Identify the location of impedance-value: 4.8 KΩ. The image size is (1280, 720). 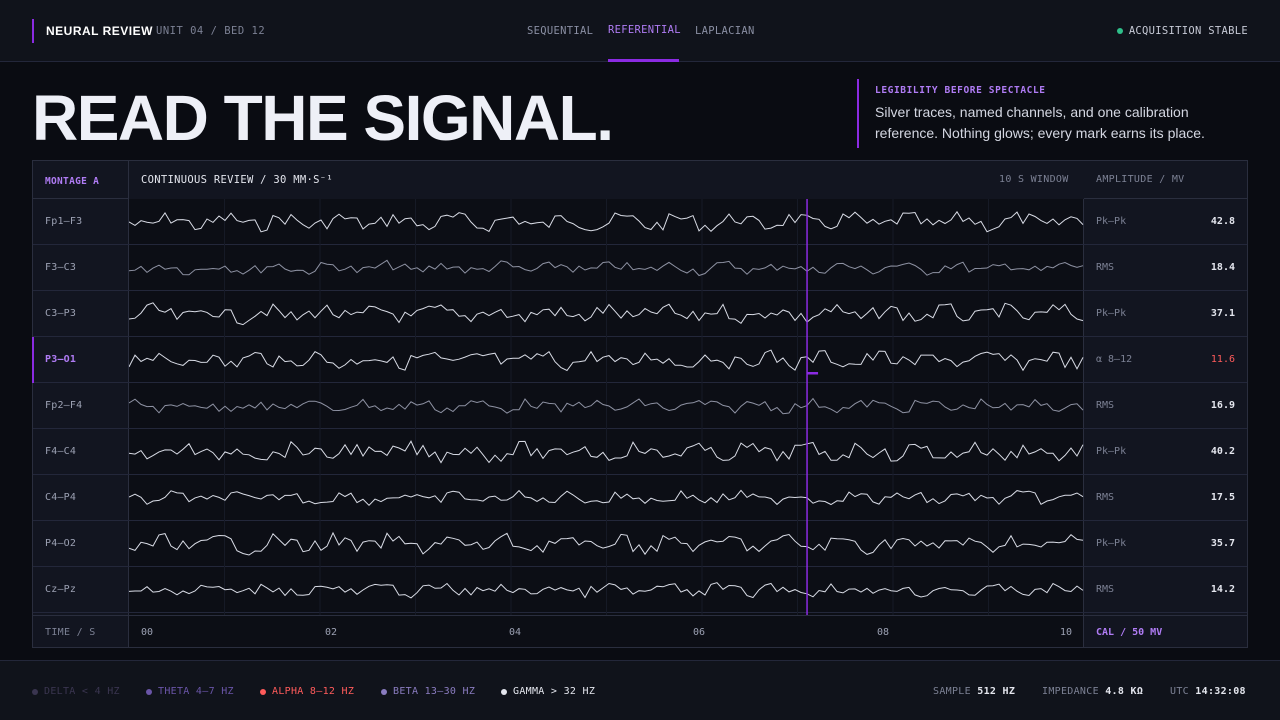
(1124, 691).